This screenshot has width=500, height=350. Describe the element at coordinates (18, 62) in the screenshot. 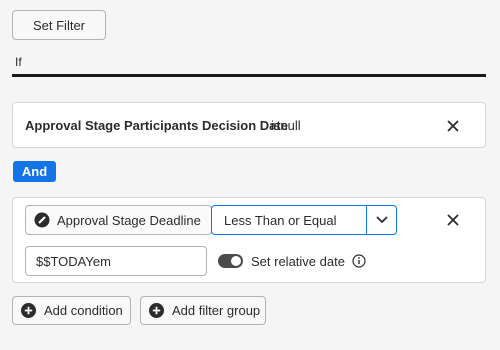

I see `if-label: If` at that location.